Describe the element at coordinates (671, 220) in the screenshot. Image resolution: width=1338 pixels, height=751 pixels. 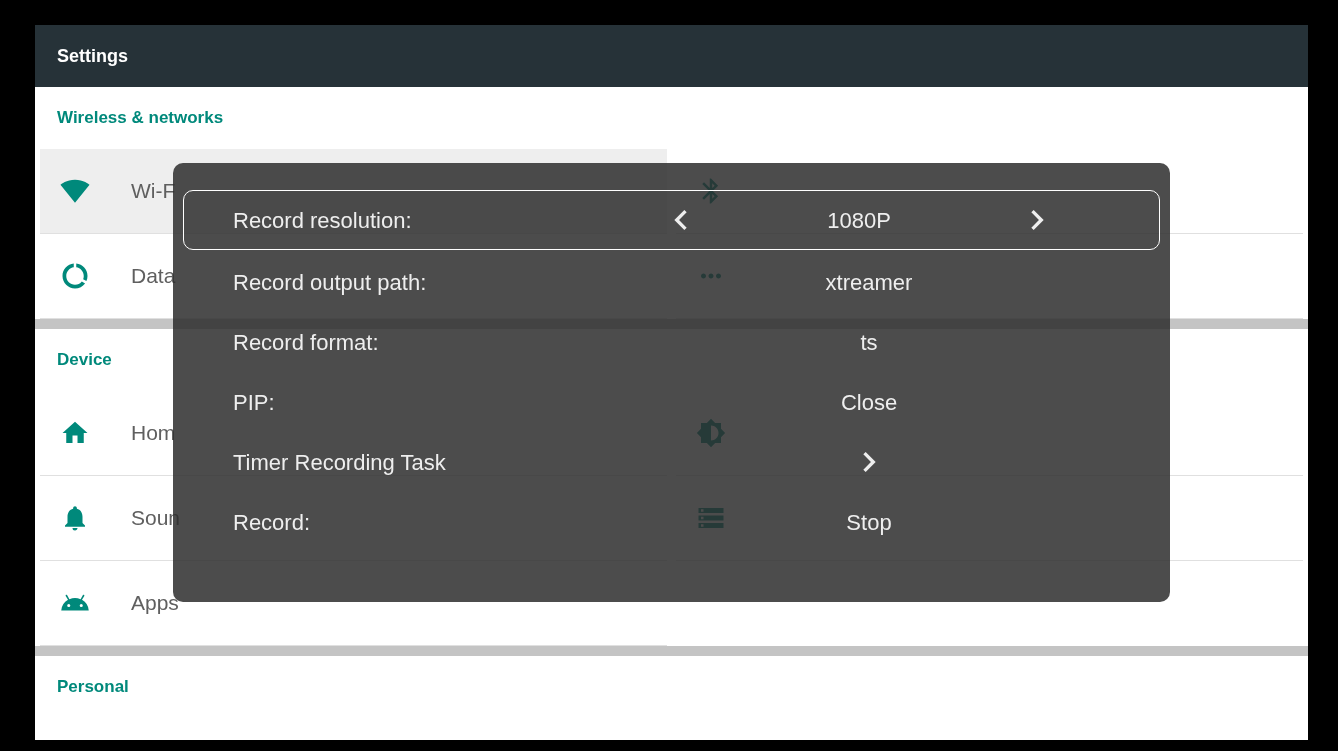
I see `dialog-row: Record resolution: 1080P` at that location.